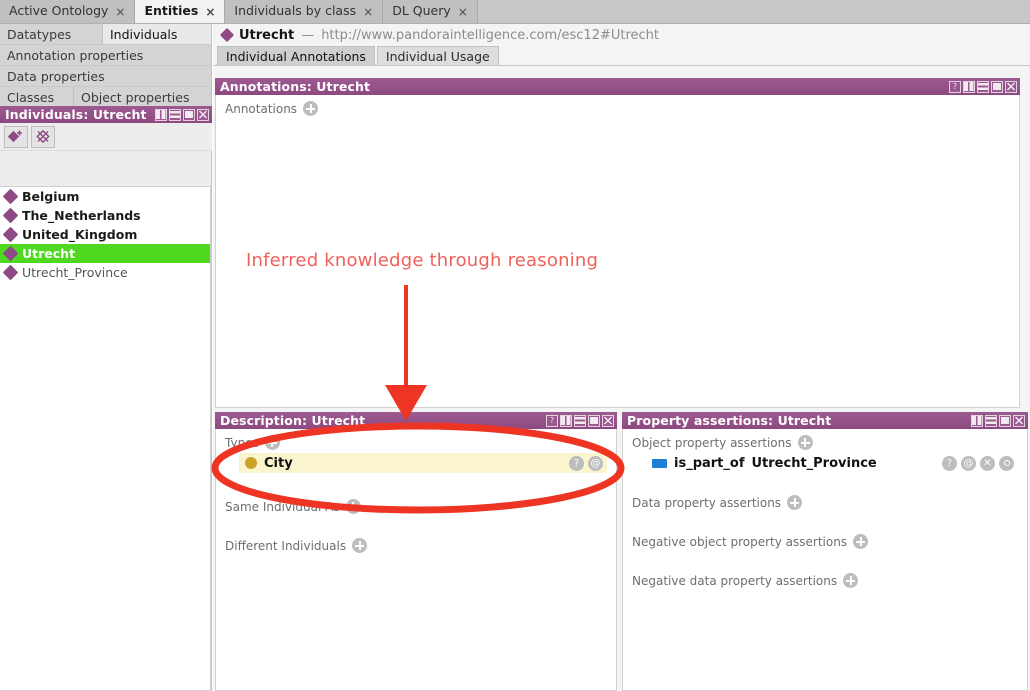  I want to click on tab-bar-filler, so click(753, 11).